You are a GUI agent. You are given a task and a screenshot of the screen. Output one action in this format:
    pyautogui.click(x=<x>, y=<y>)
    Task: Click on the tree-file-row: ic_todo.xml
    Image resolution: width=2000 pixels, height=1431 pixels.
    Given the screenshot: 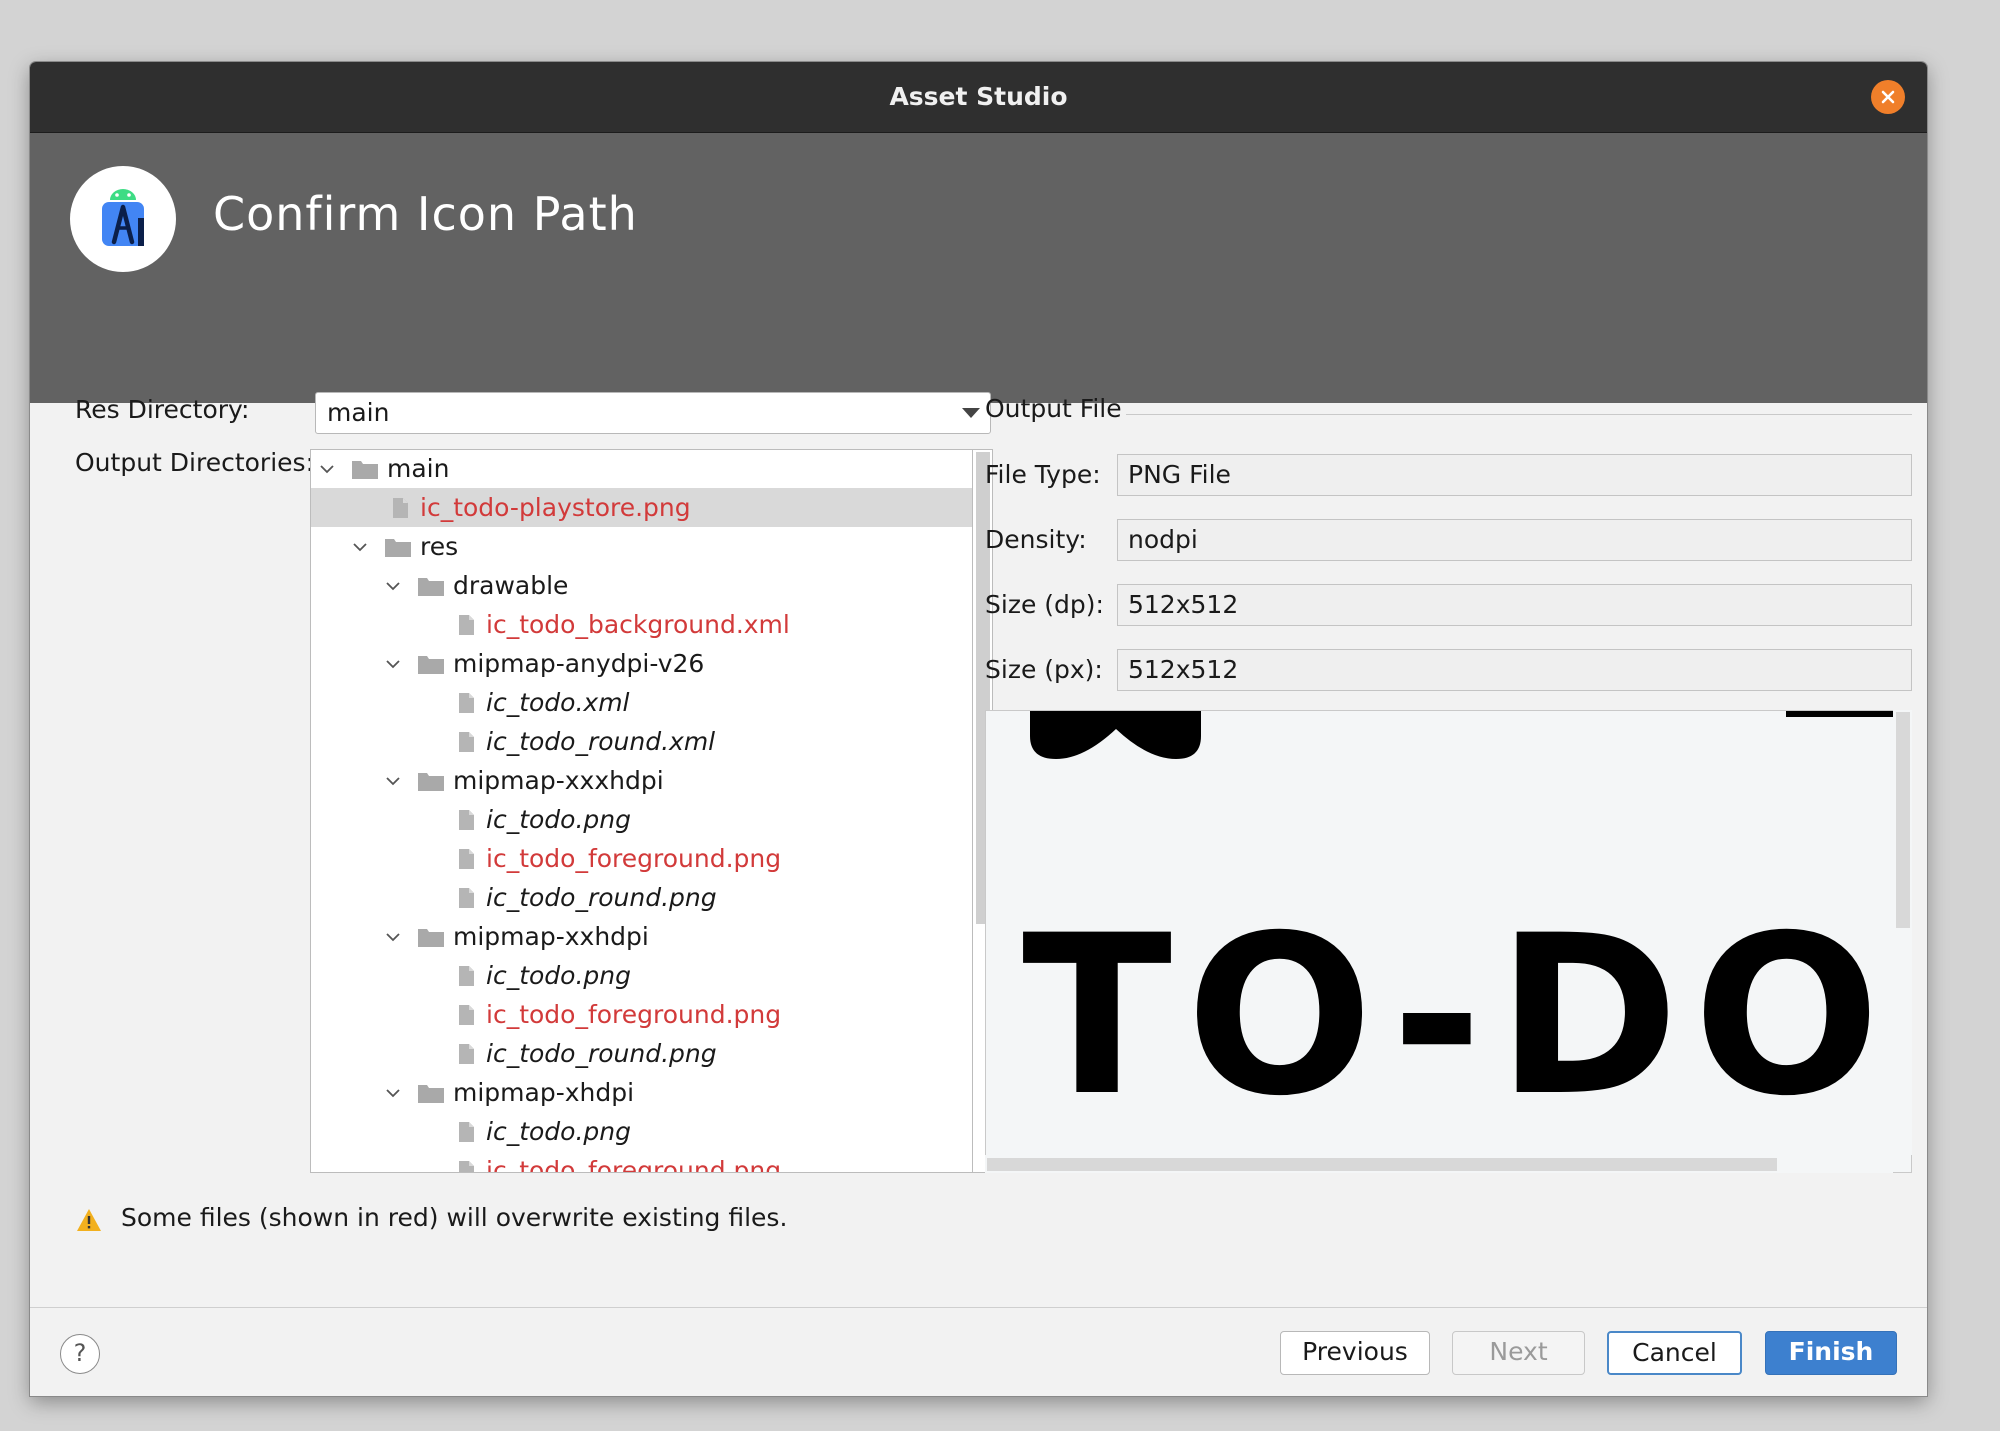 What is the action you would take?
    pyautogui.click(x=641, y=702)
    